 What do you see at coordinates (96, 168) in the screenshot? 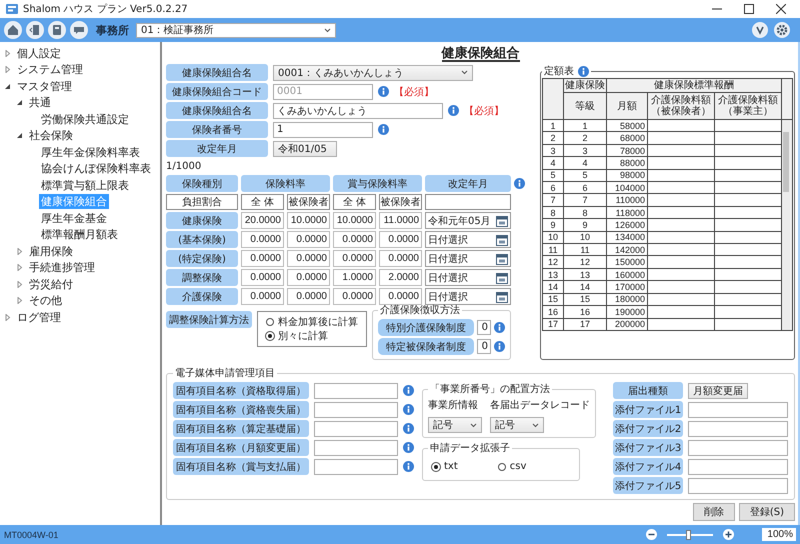
I see `tree-item: 協会けんぽ保険料率表` at bounding box center [96, 168].